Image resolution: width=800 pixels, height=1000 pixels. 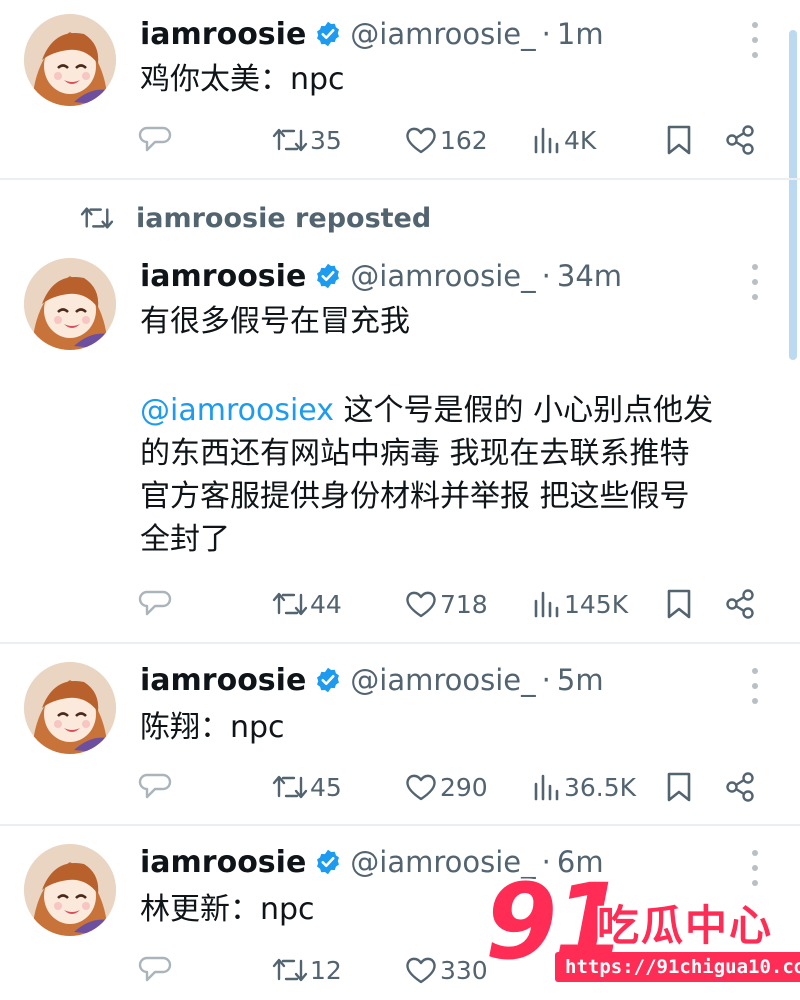 I want to click on tweet-header: iamroosie @iamroosie_ · 34m, so click(x=381, y=276).